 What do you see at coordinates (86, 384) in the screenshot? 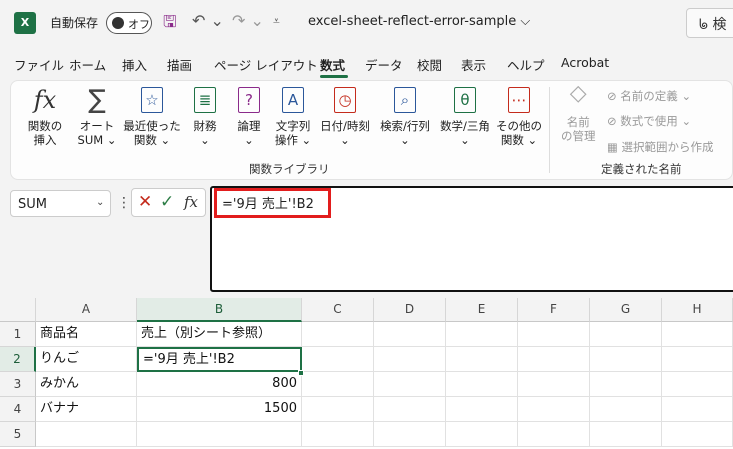
I see `cell-a3: みかん` at bounding box center [86, 384].